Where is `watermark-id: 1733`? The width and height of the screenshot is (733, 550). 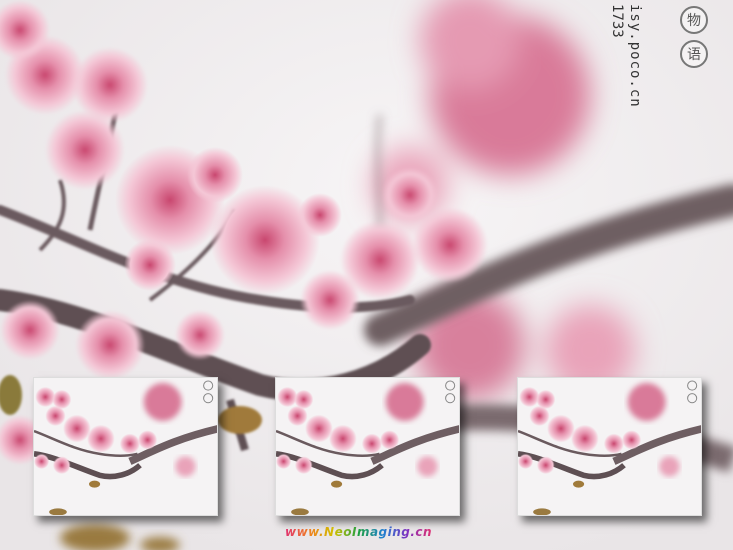
watermark-id: 1733 is located at coordinates (617, 21).